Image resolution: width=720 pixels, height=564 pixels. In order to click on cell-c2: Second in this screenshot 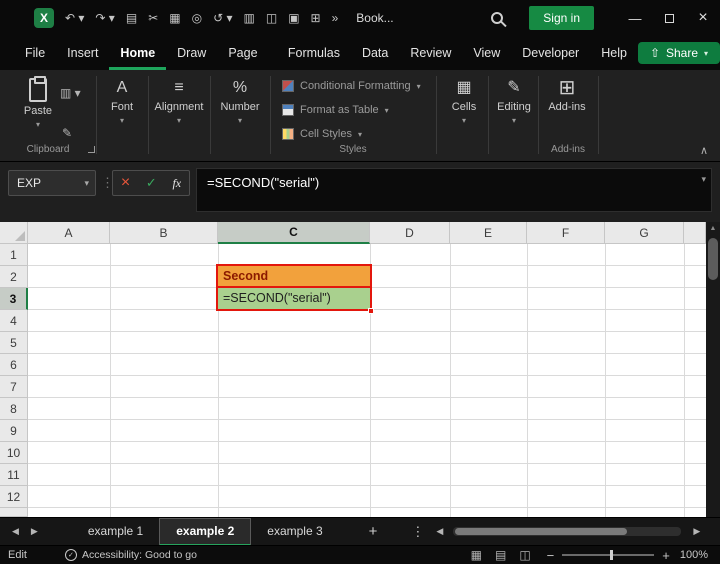, I will do `click(294, 277)`.